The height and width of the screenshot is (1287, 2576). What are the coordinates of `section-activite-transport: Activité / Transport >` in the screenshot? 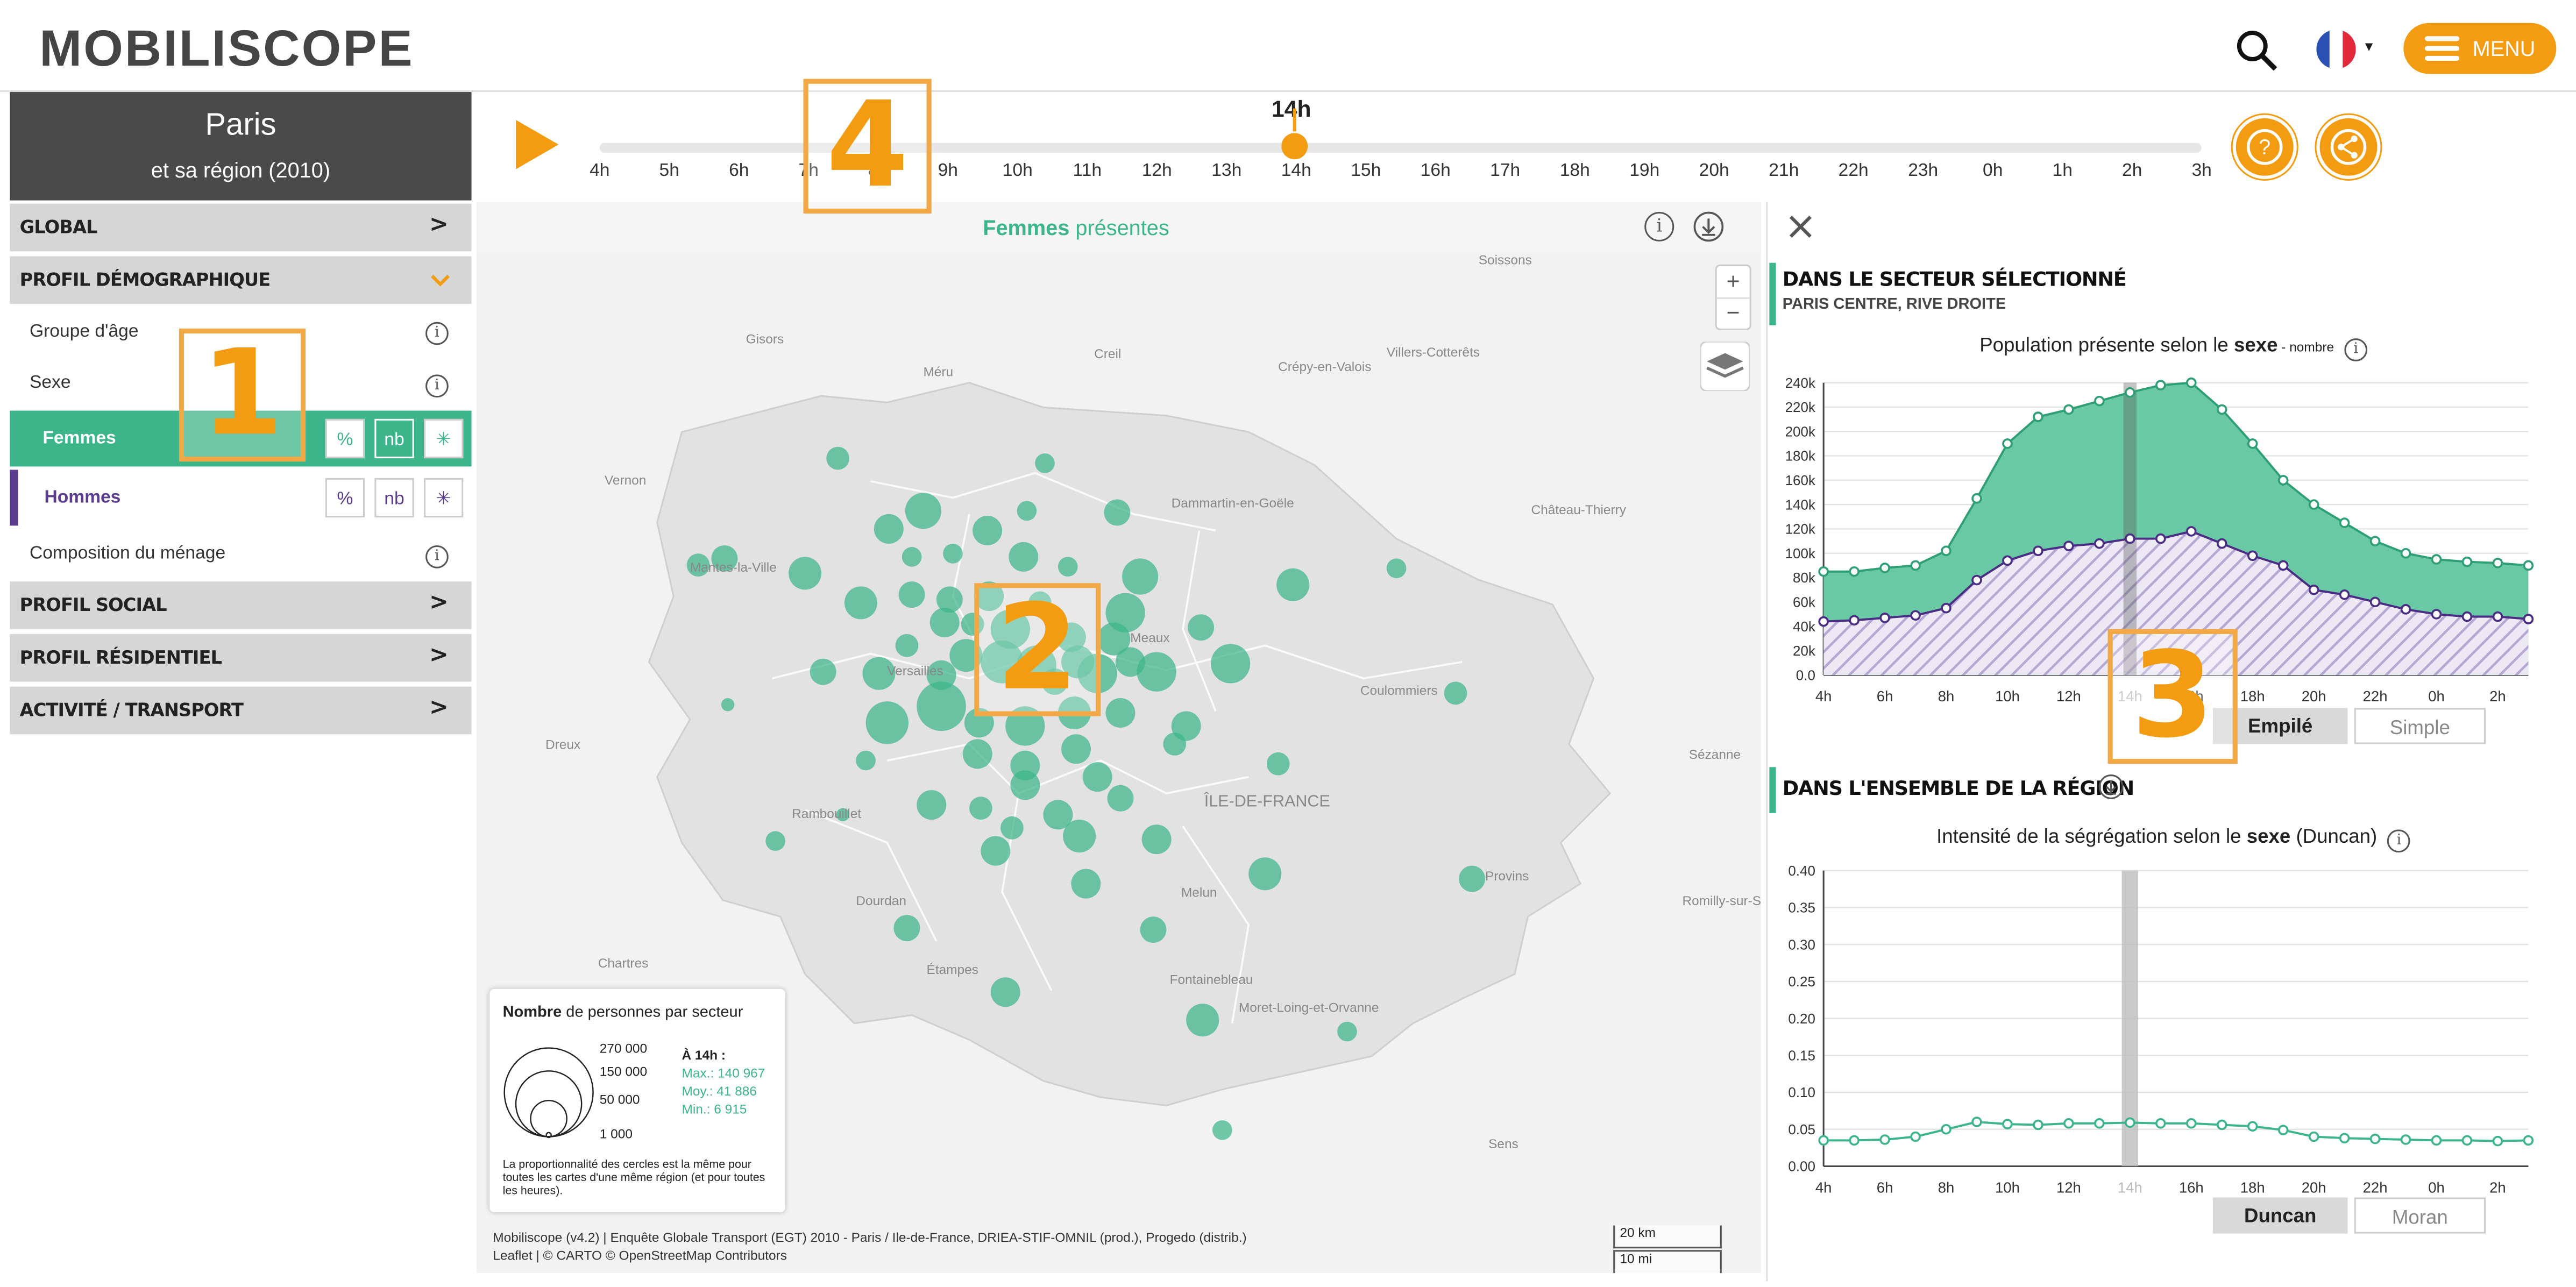 It's located at (241, 710).